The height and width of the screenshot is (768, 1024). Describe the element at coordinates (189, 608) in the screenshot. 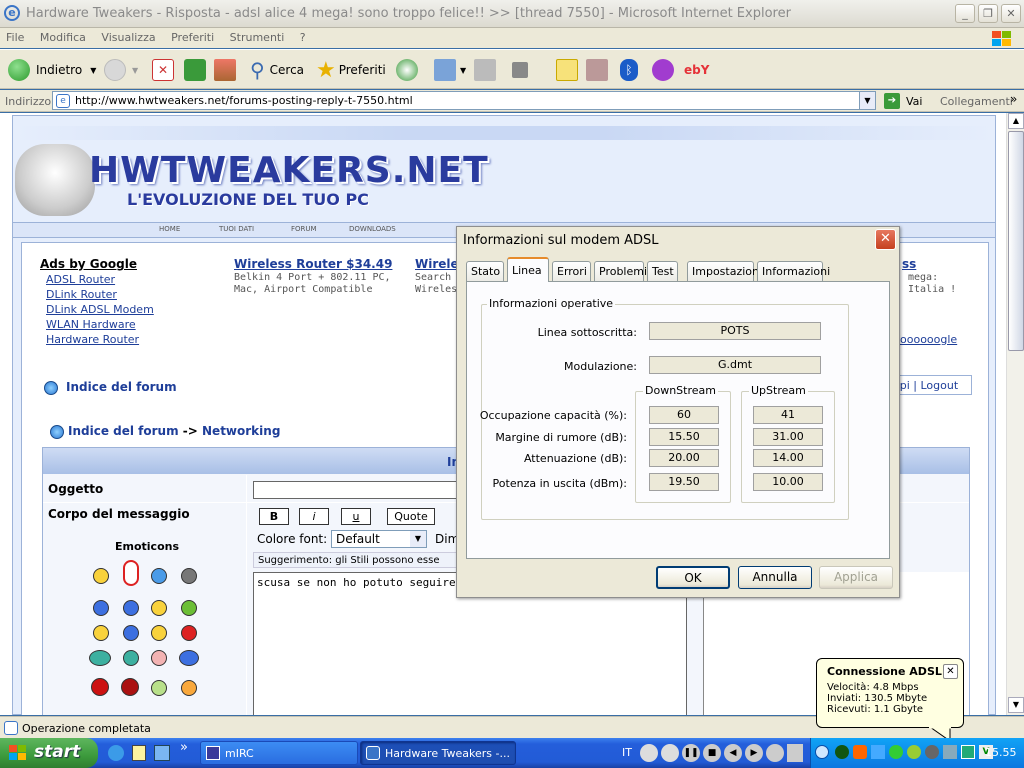

I see `emoticon-green` at that location.